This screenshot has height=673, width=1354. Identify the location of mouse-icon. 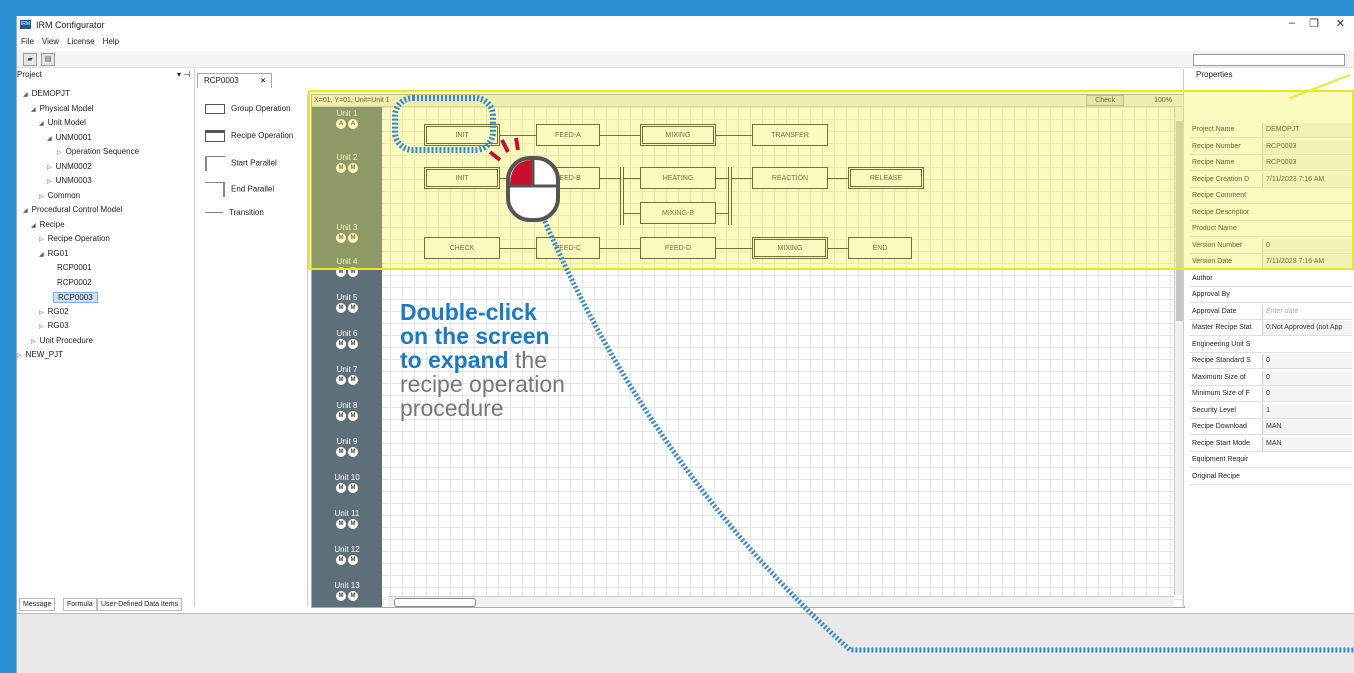
(524, 179).